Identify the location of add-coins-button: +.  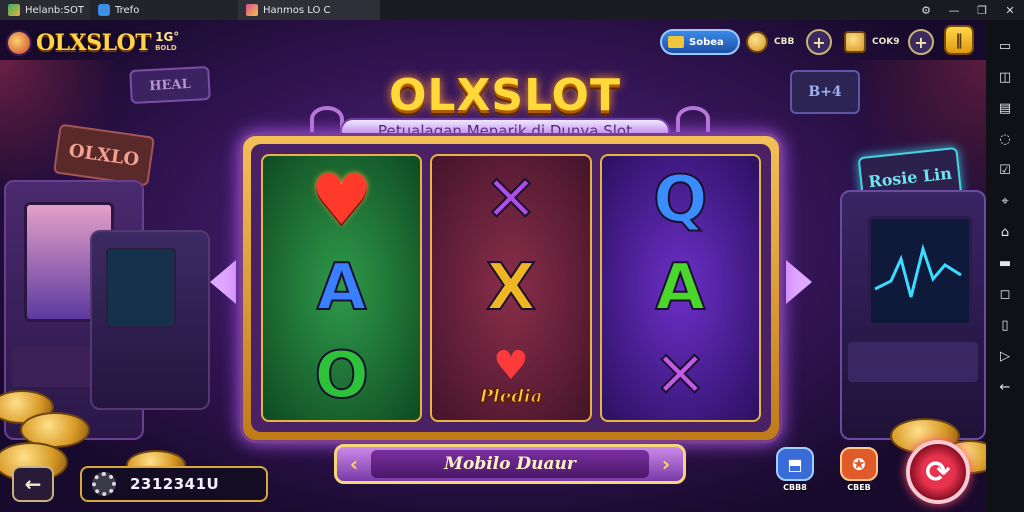
(819, 42).